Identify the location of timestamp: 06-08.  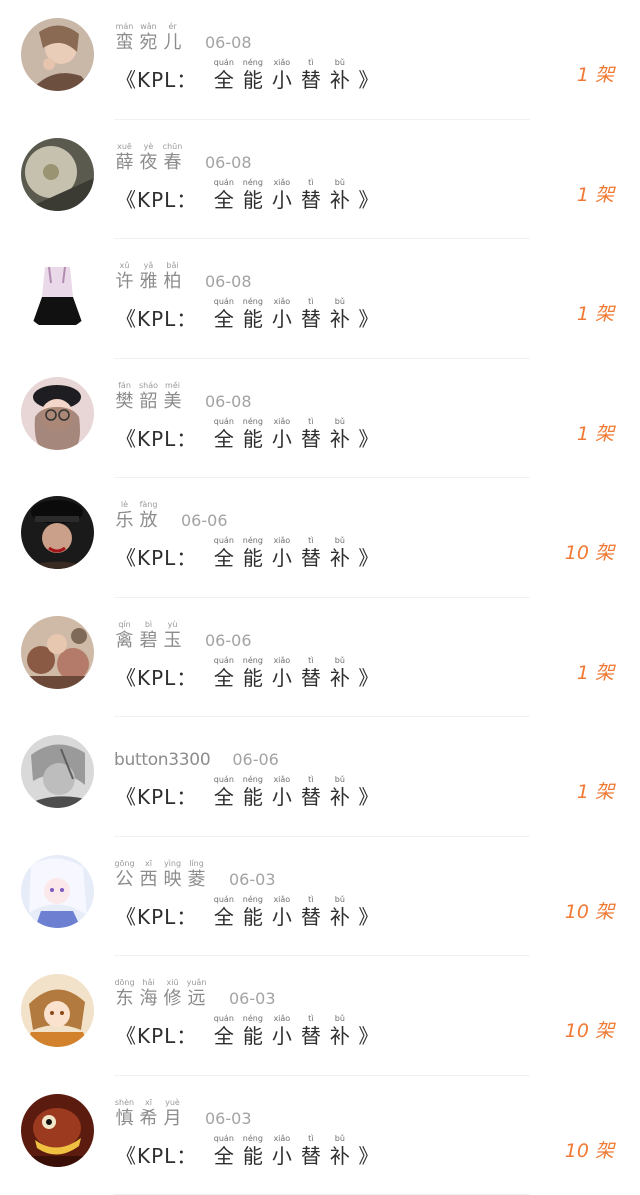
(228, 43).